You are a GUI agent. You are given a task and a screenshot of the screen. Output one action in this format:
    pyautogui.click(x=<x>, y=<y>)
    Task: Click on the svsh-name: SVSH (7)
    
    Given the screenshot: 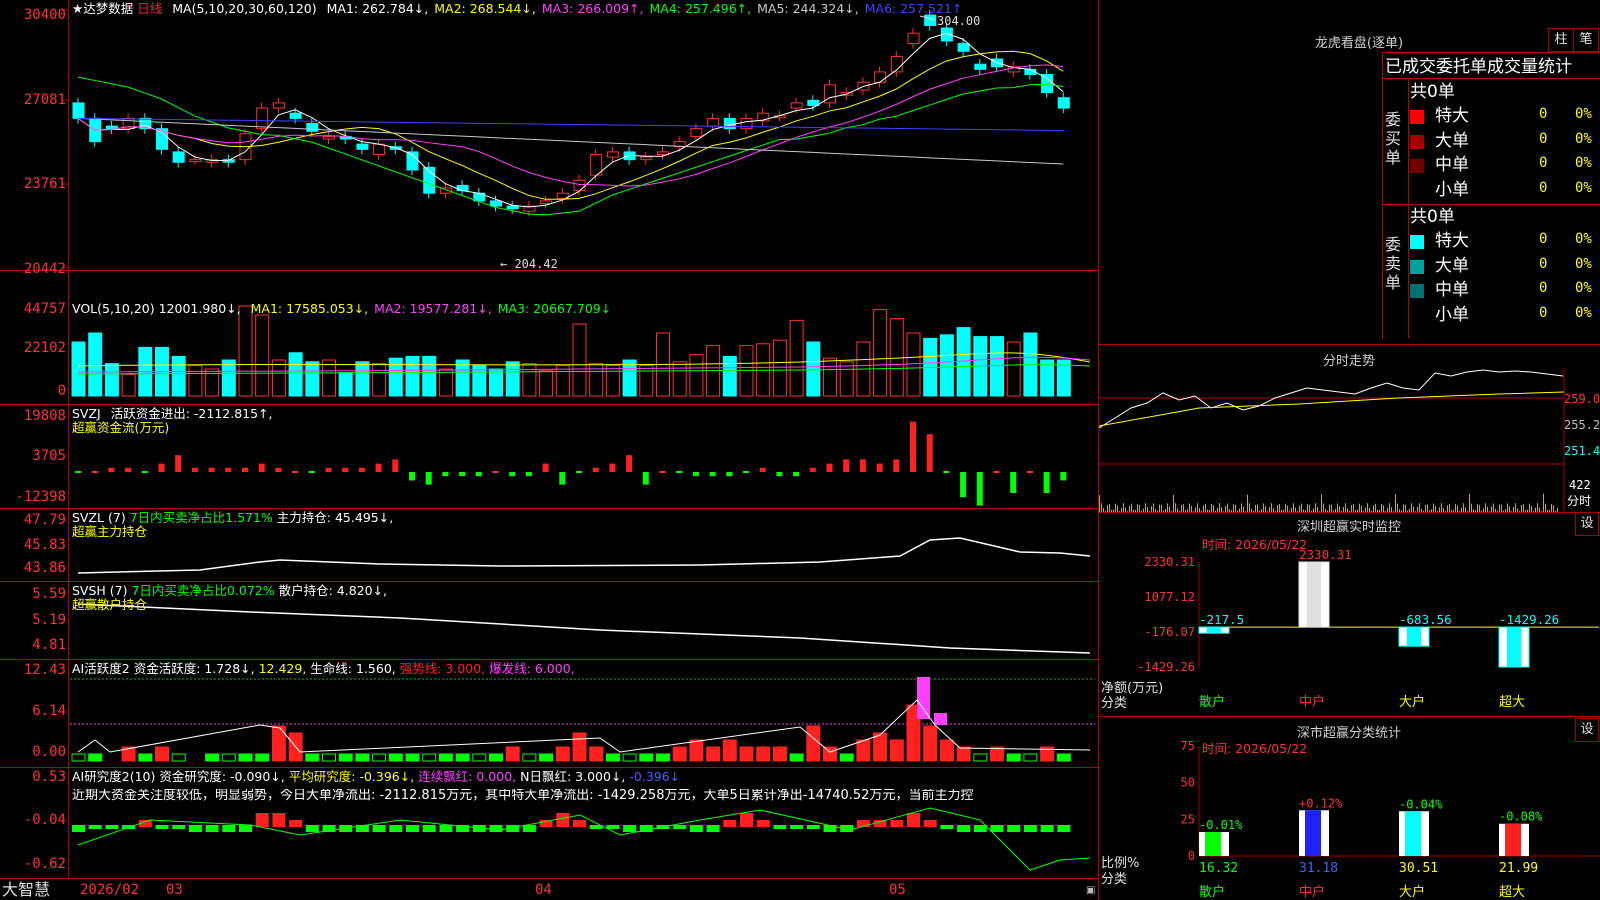 What is the action you would take?
    pyautogui.click(x=100, y=590)
    